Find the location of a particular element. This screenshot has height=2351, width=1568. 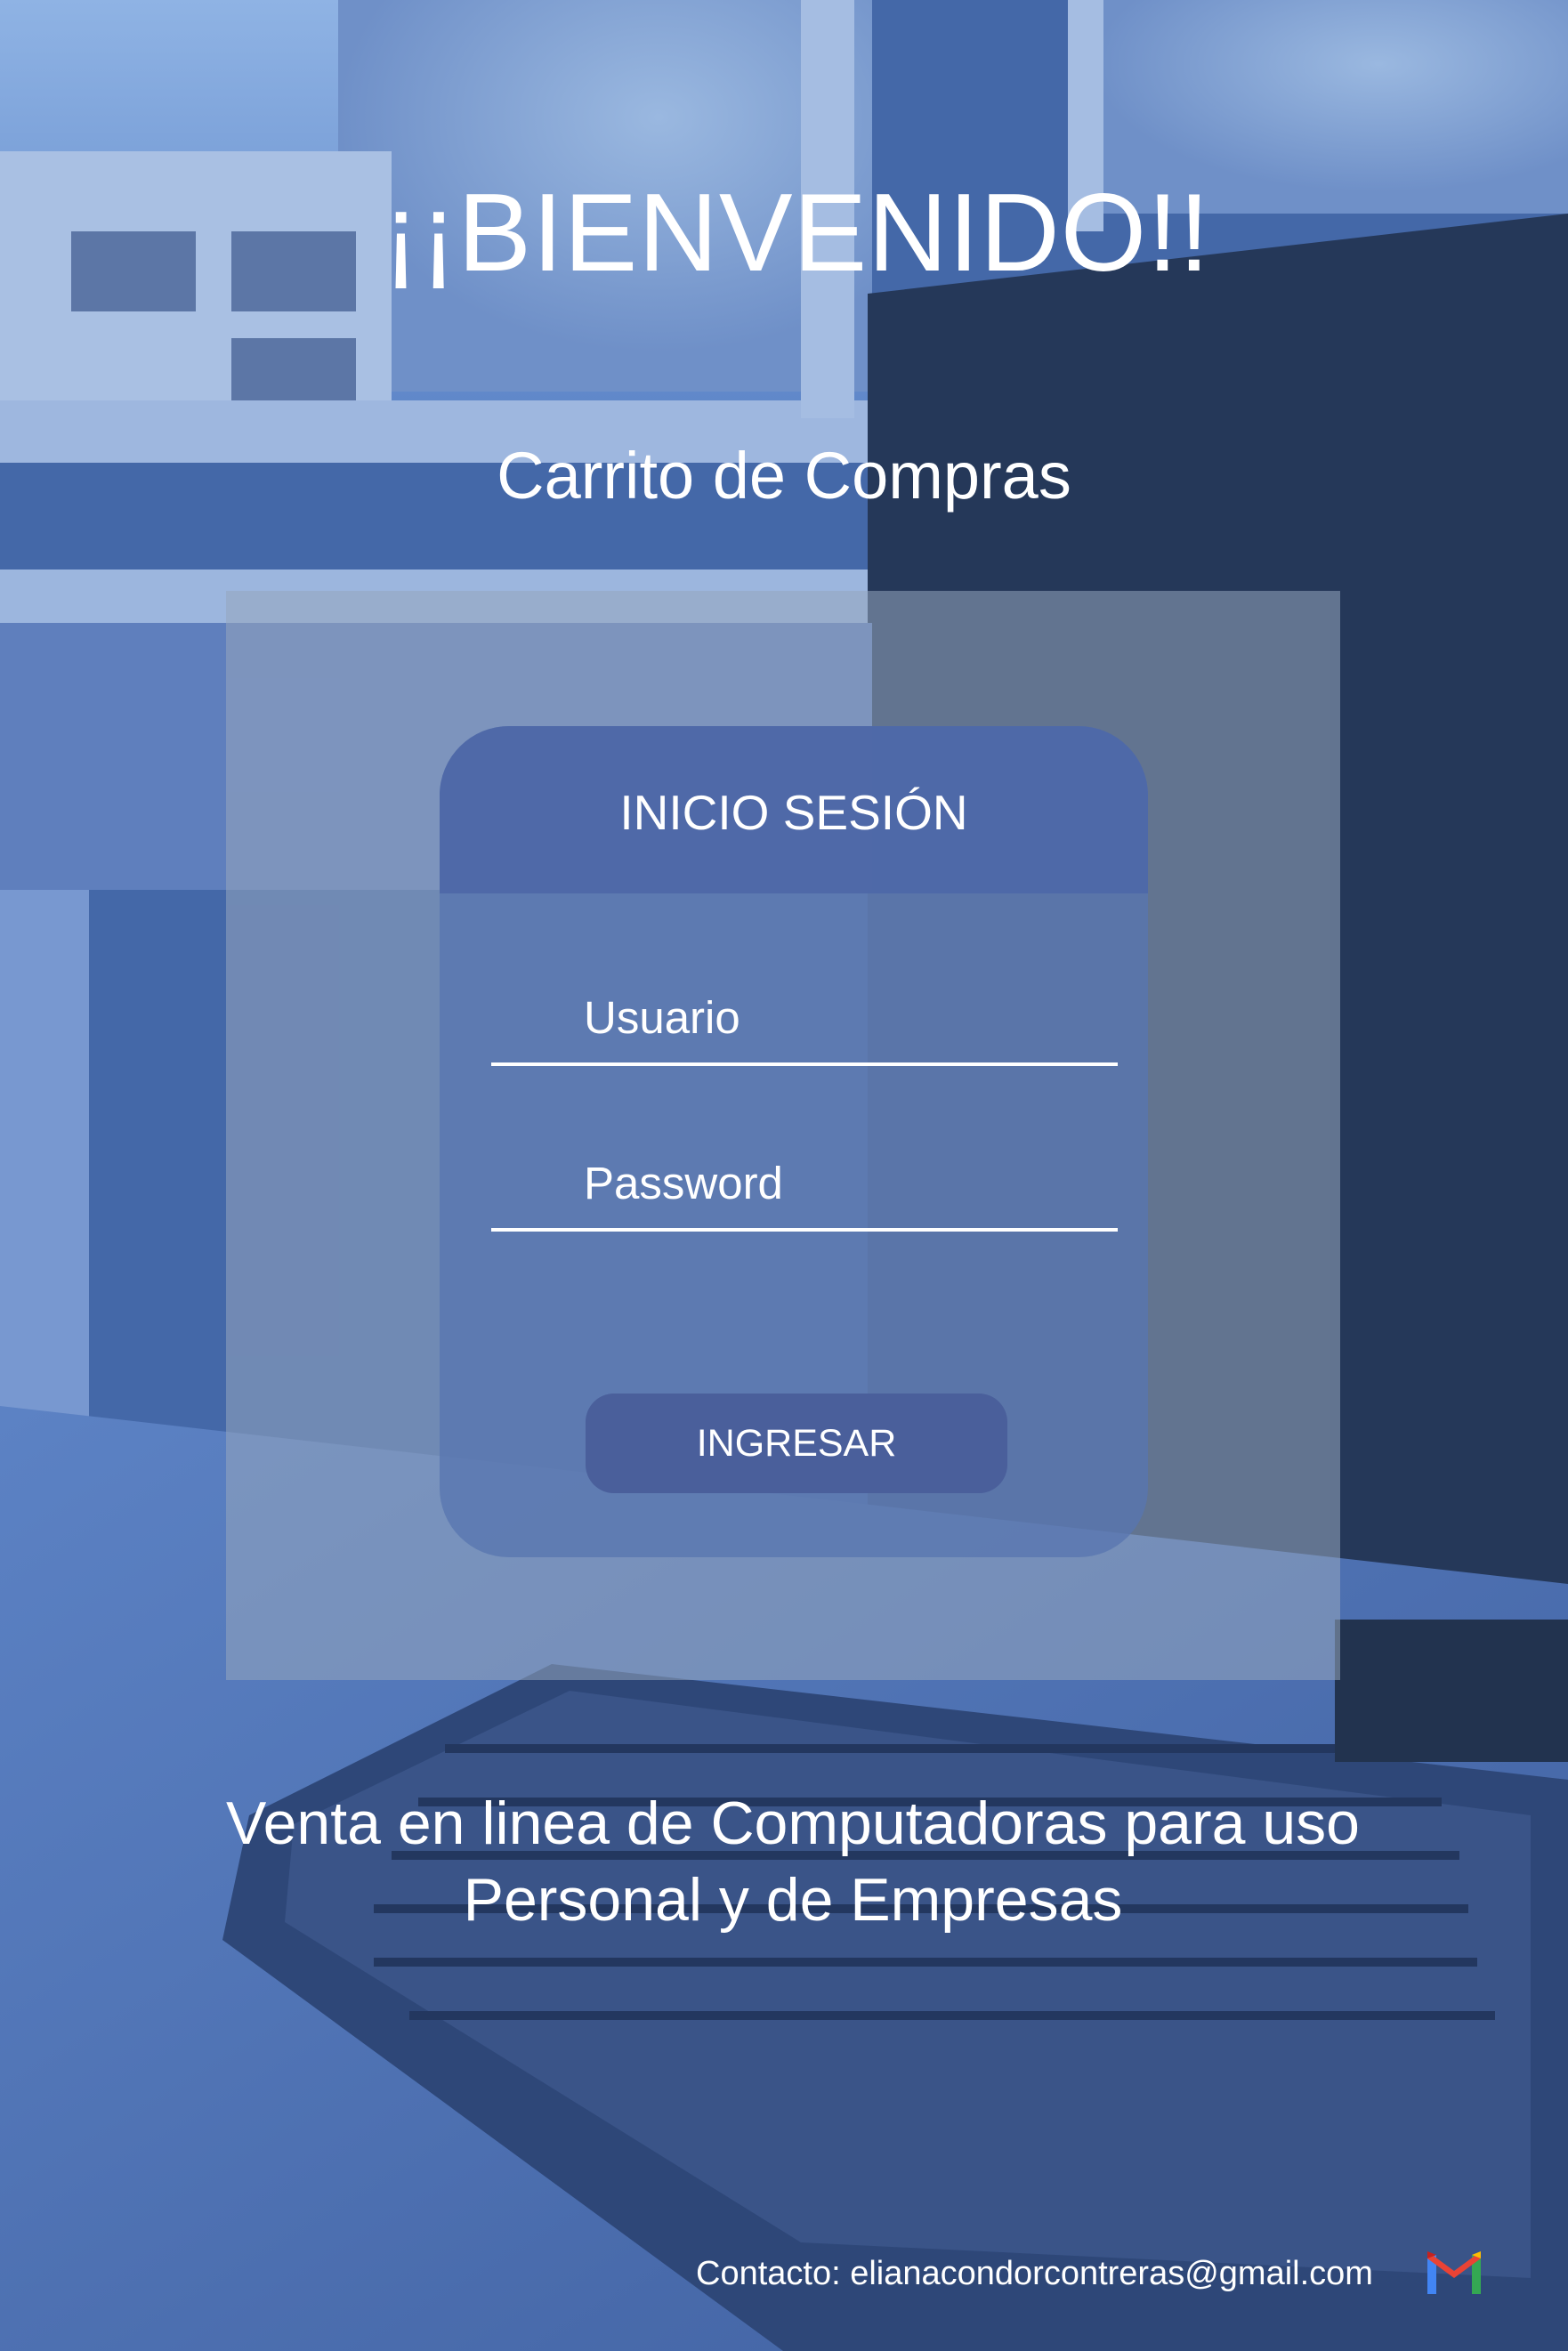

password-placeholder: Password is located at coordinates (683, 1183).